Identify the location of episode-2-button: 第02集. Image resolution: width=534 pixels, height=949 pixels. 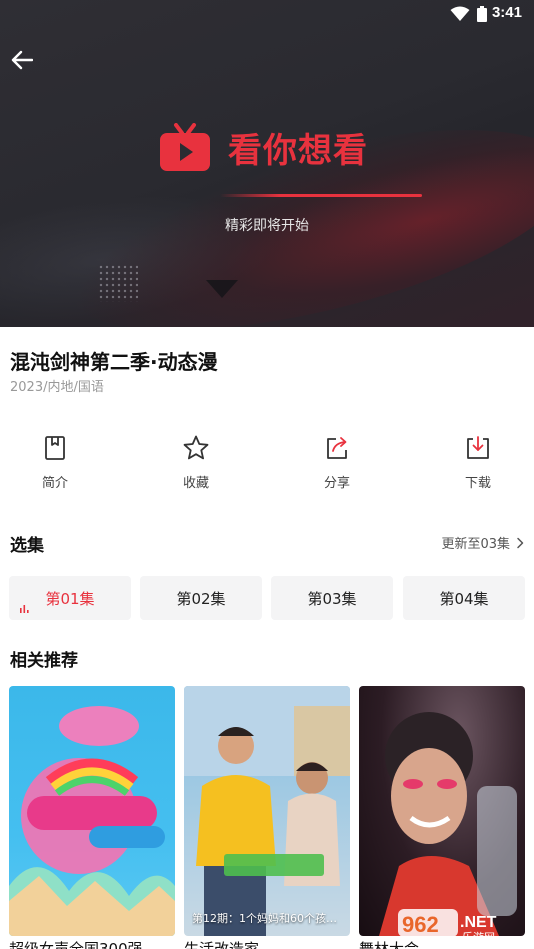
(201, 598).